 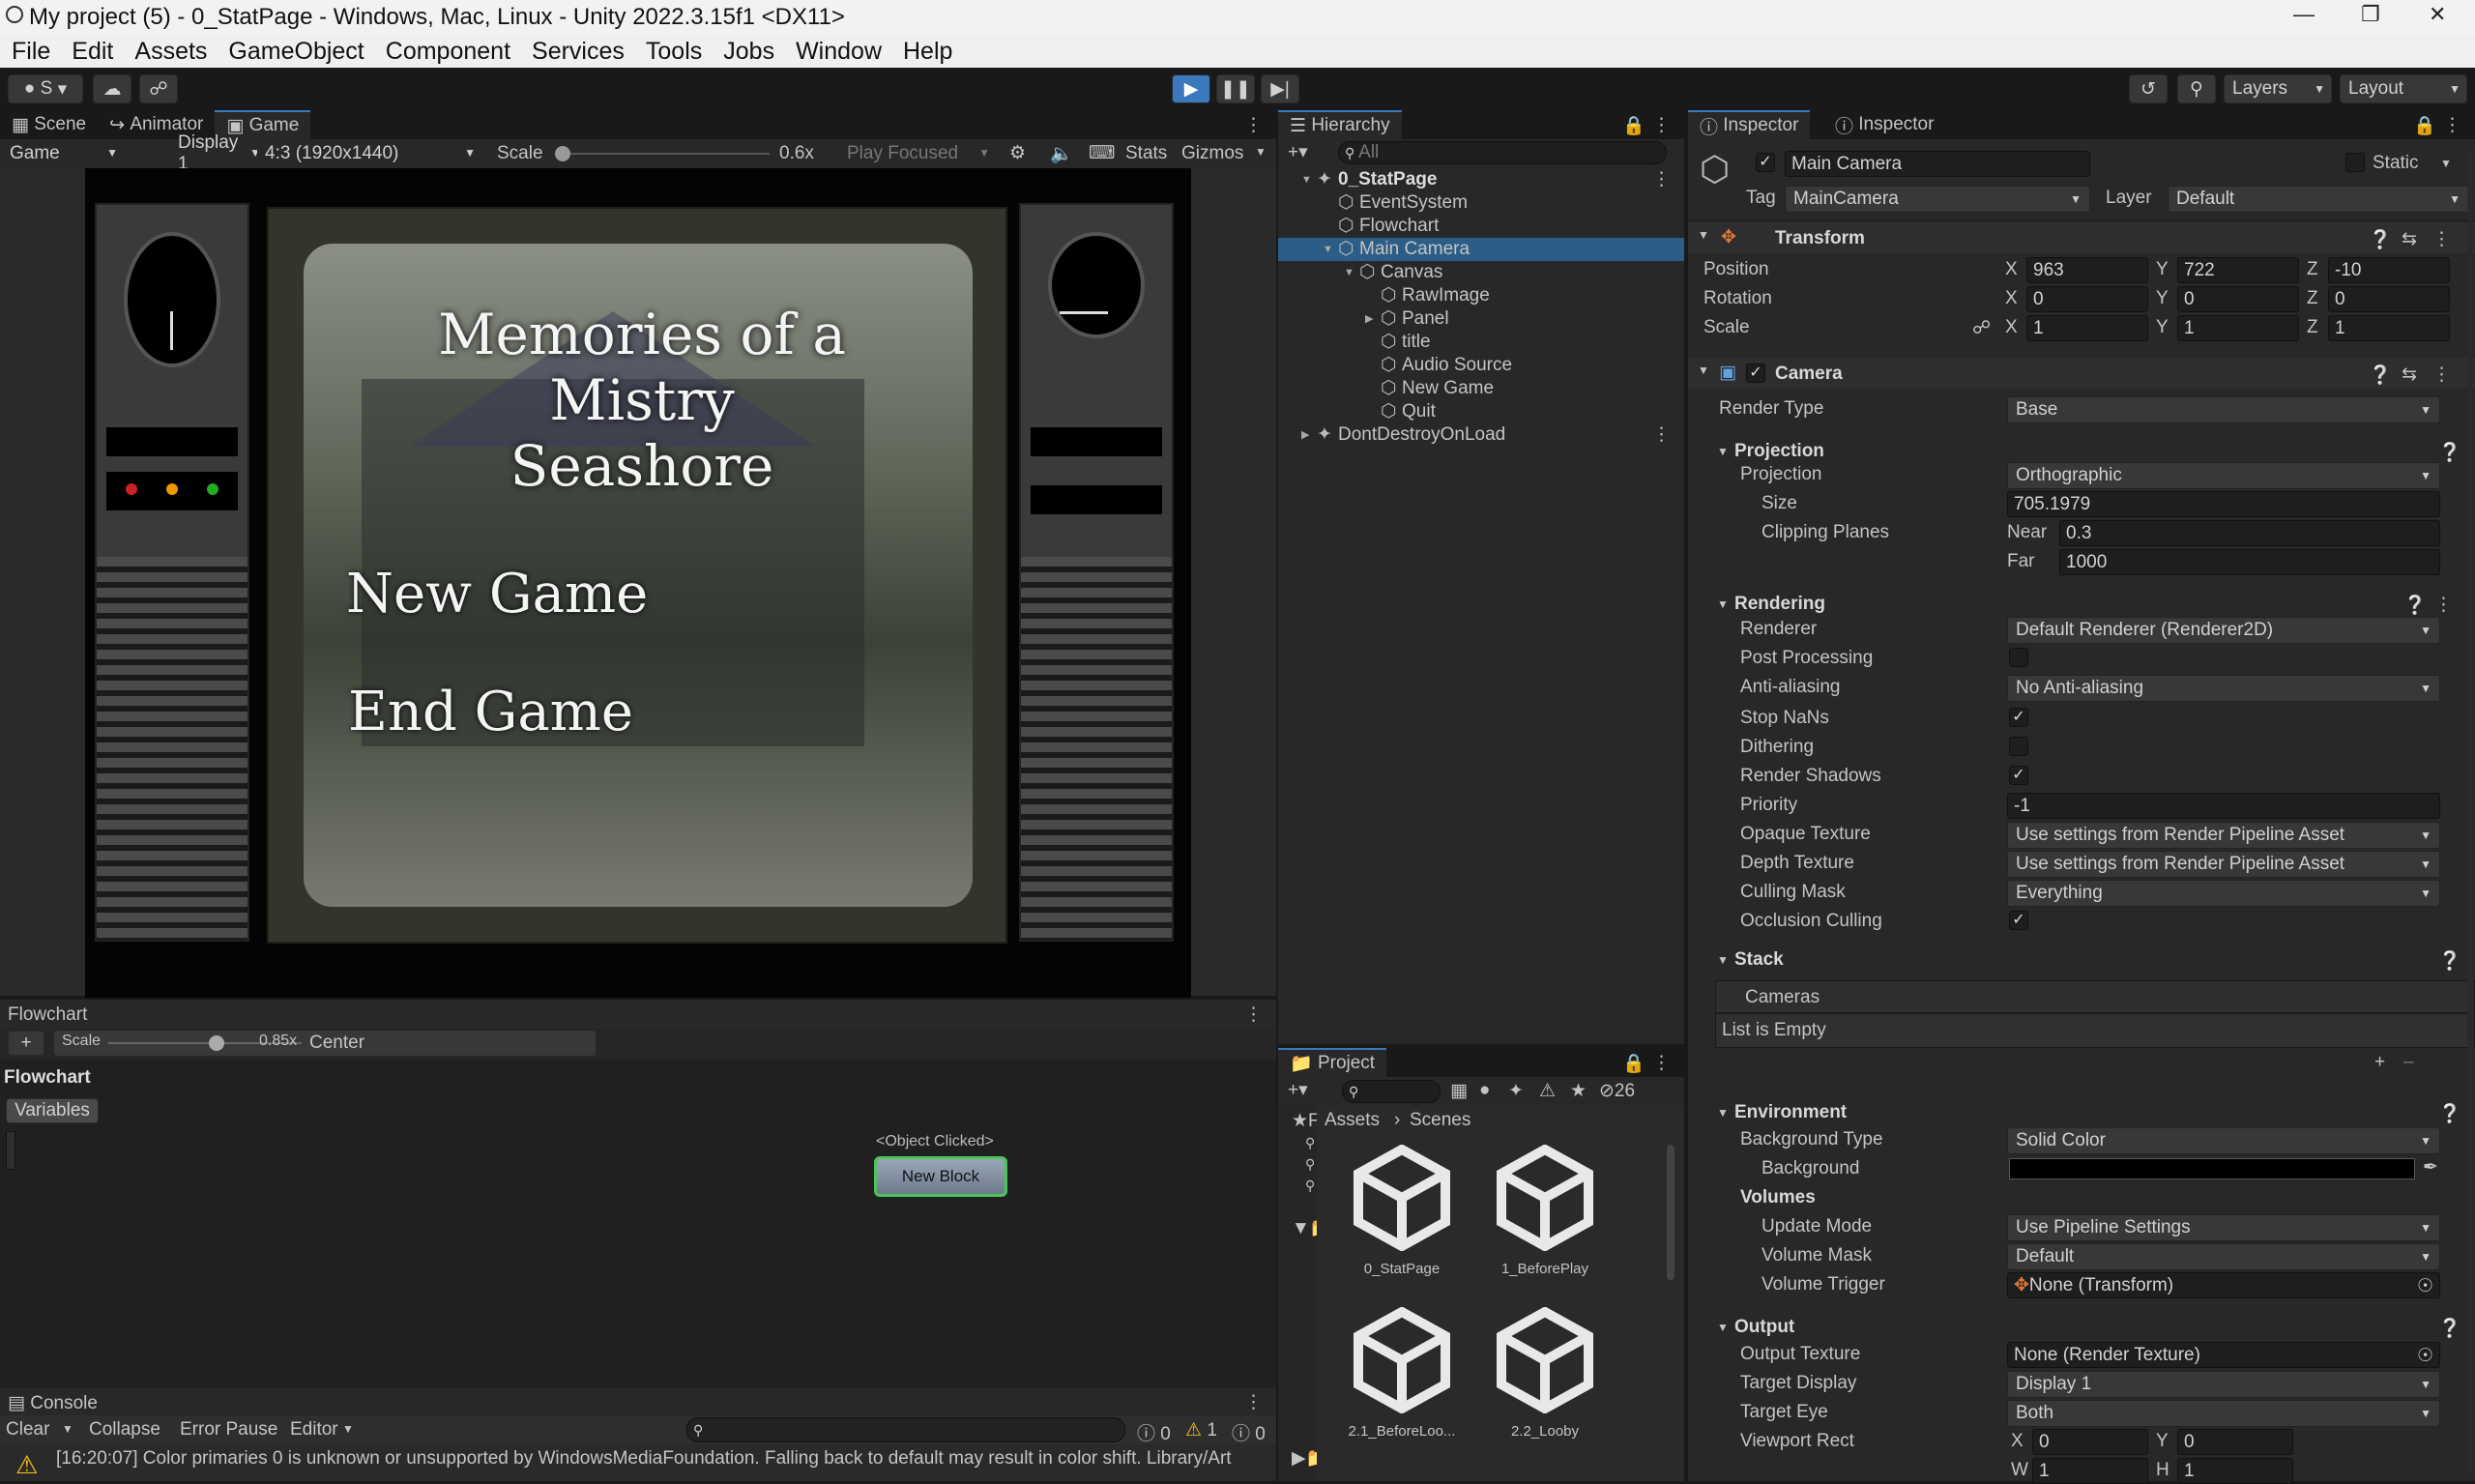 What do you see at coordinates (2223, 1385) in the screenshot?
I see `target-display-dropdown: Display 1 ▼` at bounding box center [2223, 1385].